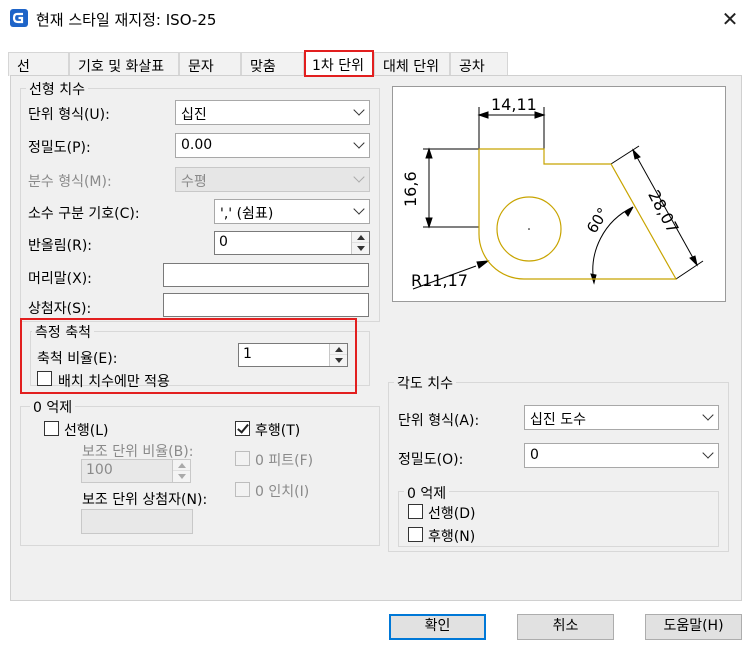 The width and height of the screenshot is (754, 652). I want to click on sub-unit-factor-input: 100, so click(136, 471).